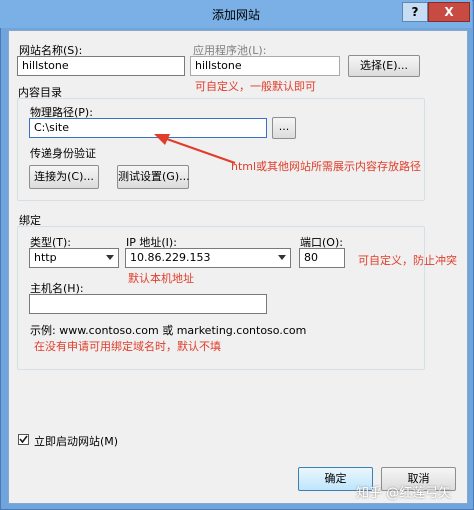  What do you see at coordinates (415, 12) in the screenshot?
I see `help-button: ?` at bounding box center [415, 12].